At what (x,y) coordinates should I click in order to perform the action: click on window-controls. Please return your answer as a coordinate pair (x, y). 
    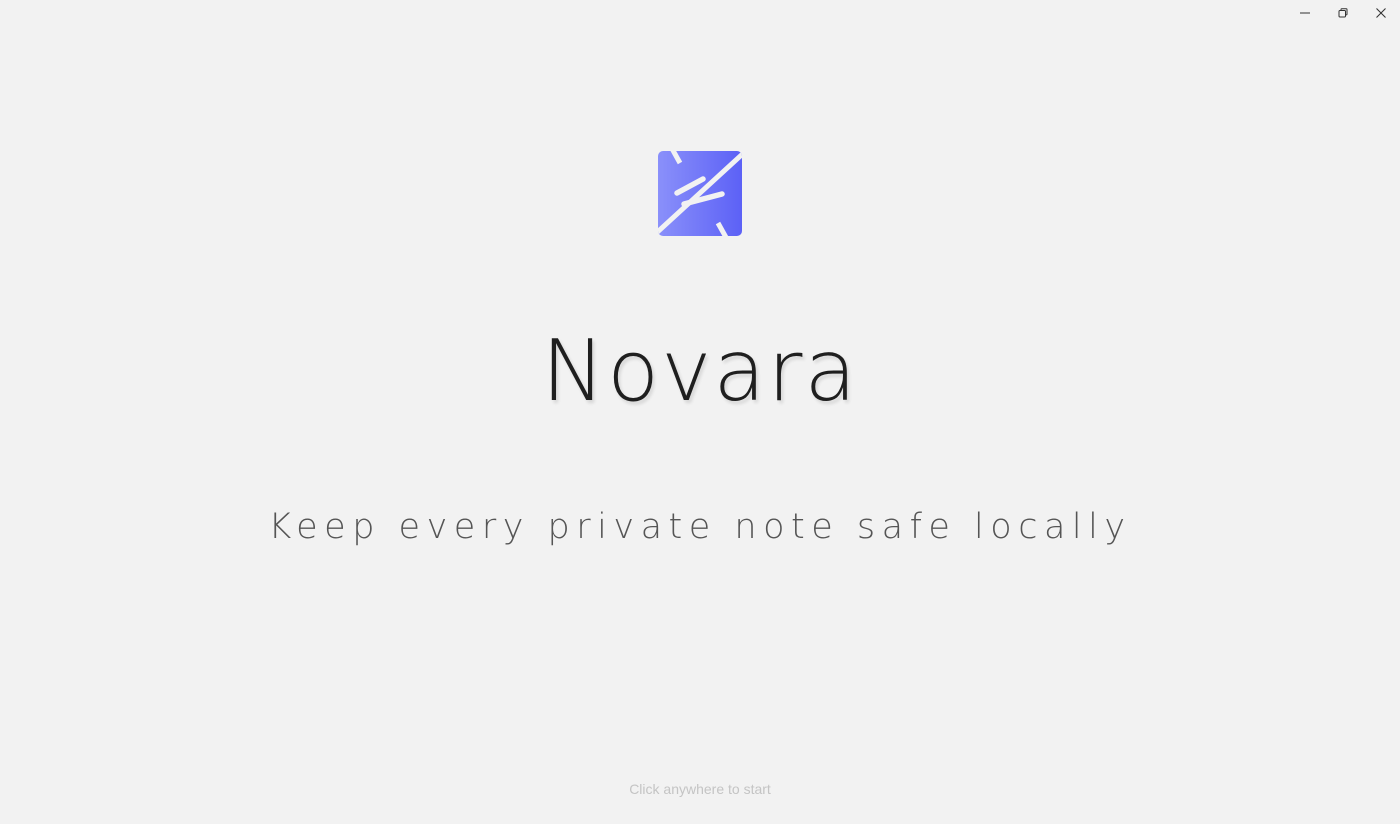
    Looking at the image, I should click on (1343, 13).